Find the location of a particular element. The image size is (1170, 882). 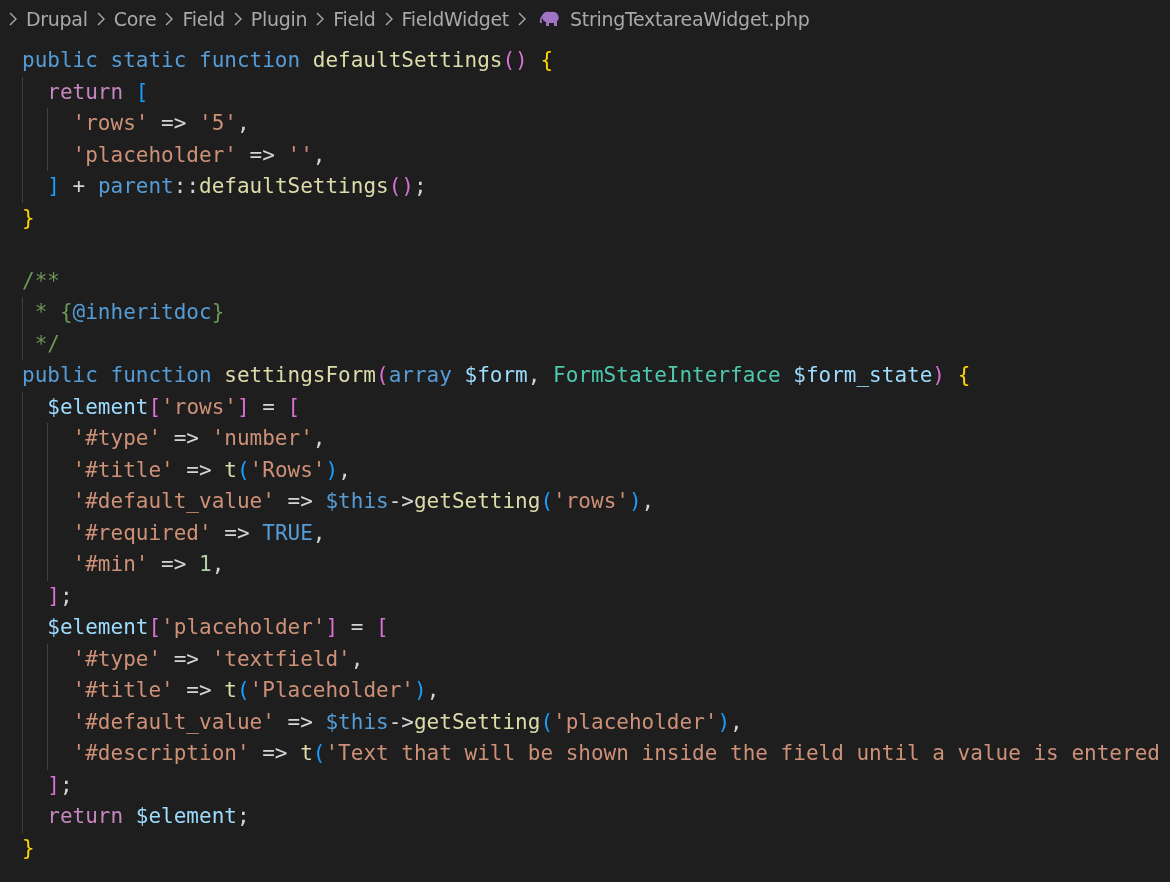

breadcrumb-file: StringTextareaWidget.php is located at coordinates (690, 19).